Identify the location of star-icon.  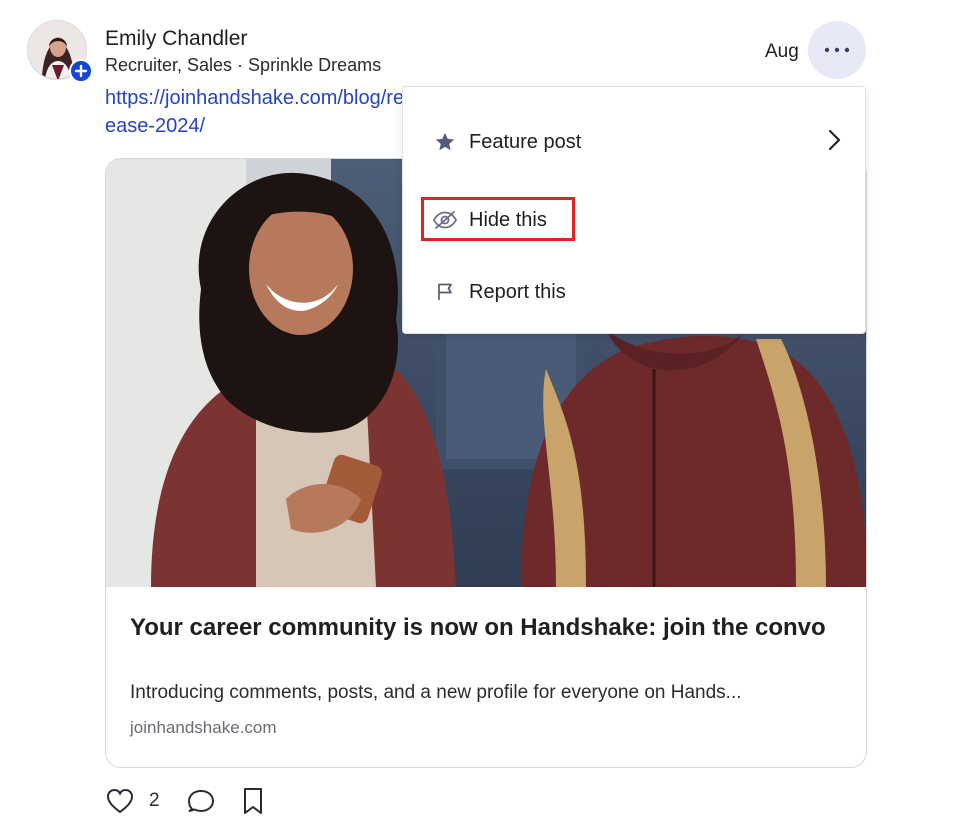
(445, 142).